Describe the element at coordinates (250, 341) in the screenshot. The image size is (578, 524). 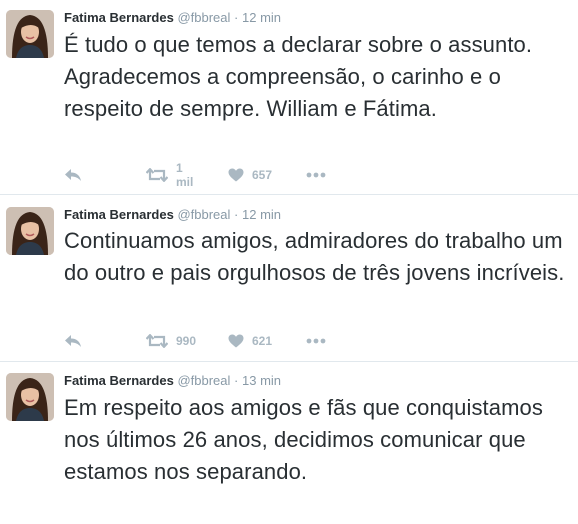
I see `like-button: 621` at that location.